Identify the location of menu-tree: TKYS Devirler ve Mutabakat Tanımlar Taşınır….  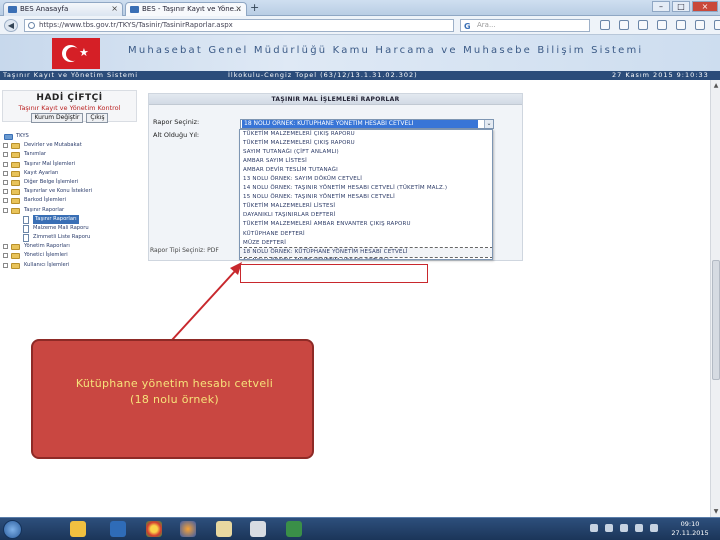
(73, 201).